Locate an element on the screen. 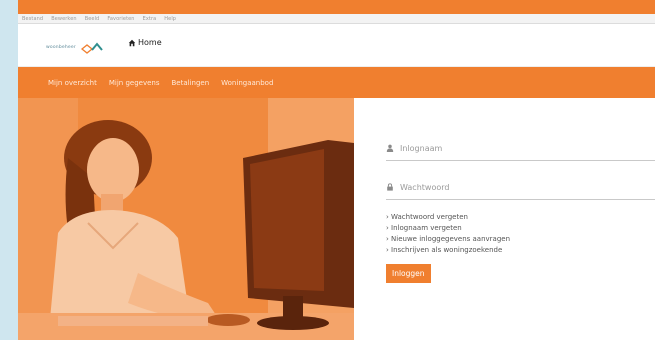 The height and width of the screenshot is (340, 655). login-button: Inloggen is located at coordinates (408, 273).